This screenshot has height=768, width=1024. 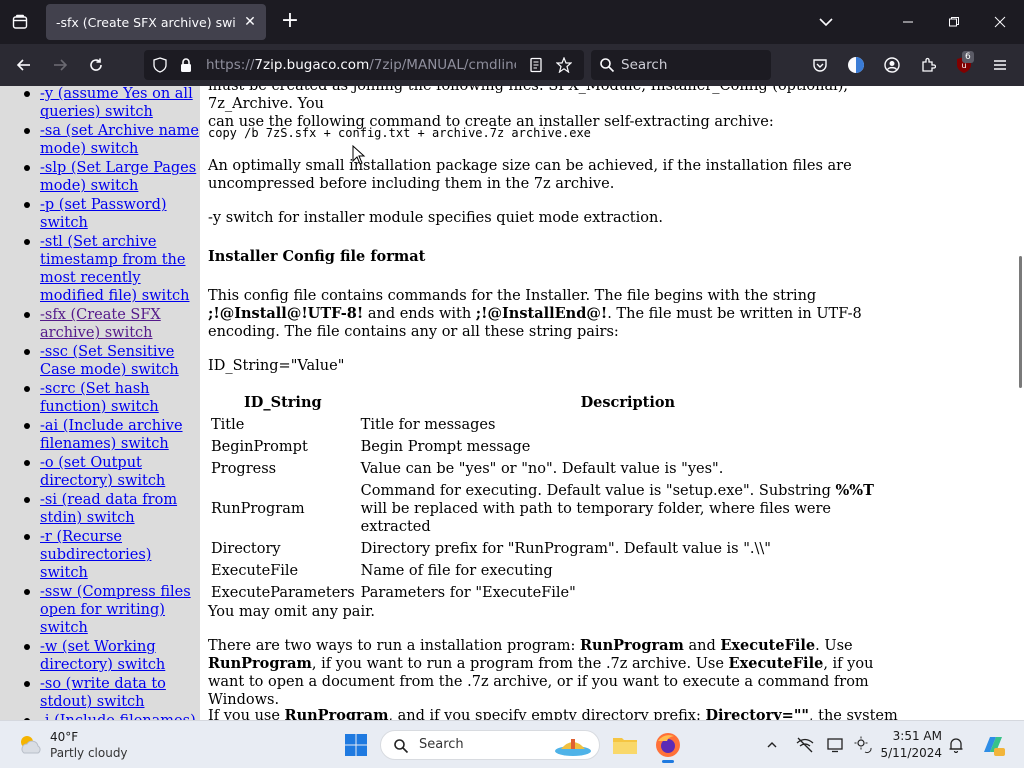 What do you see at coordinates (95, 555) in the screenshot?
I see `sidebar-link: -r (Recurse subdirectories) switch` at bounding box center [95, 555].